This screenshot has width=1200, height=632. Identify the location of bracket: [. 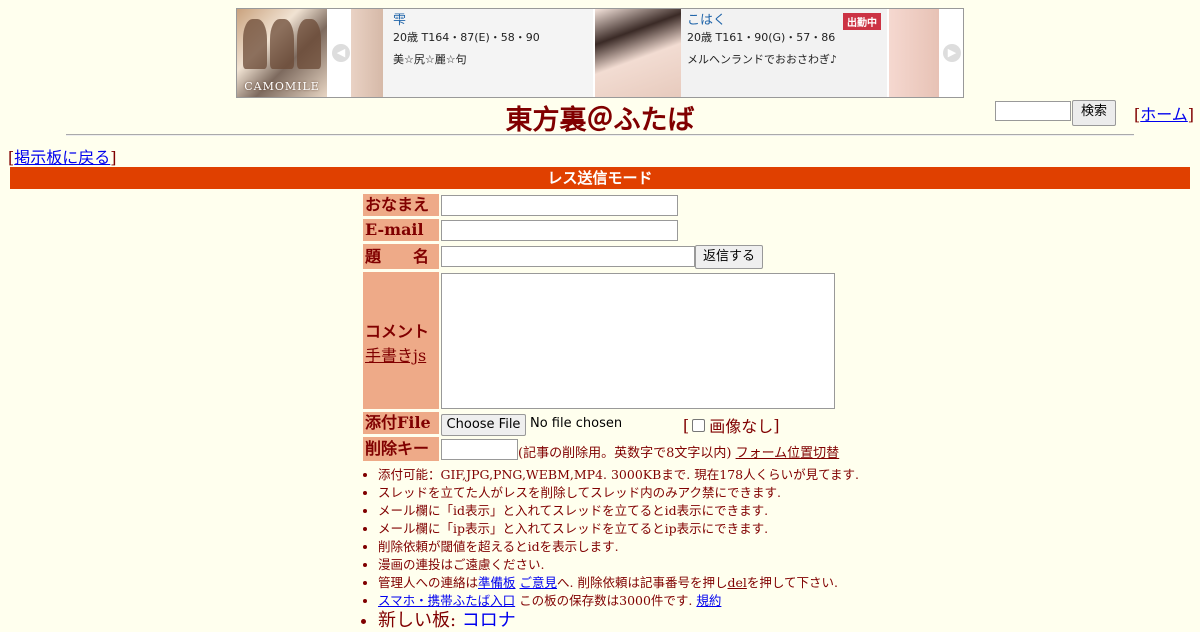
(686, 425).